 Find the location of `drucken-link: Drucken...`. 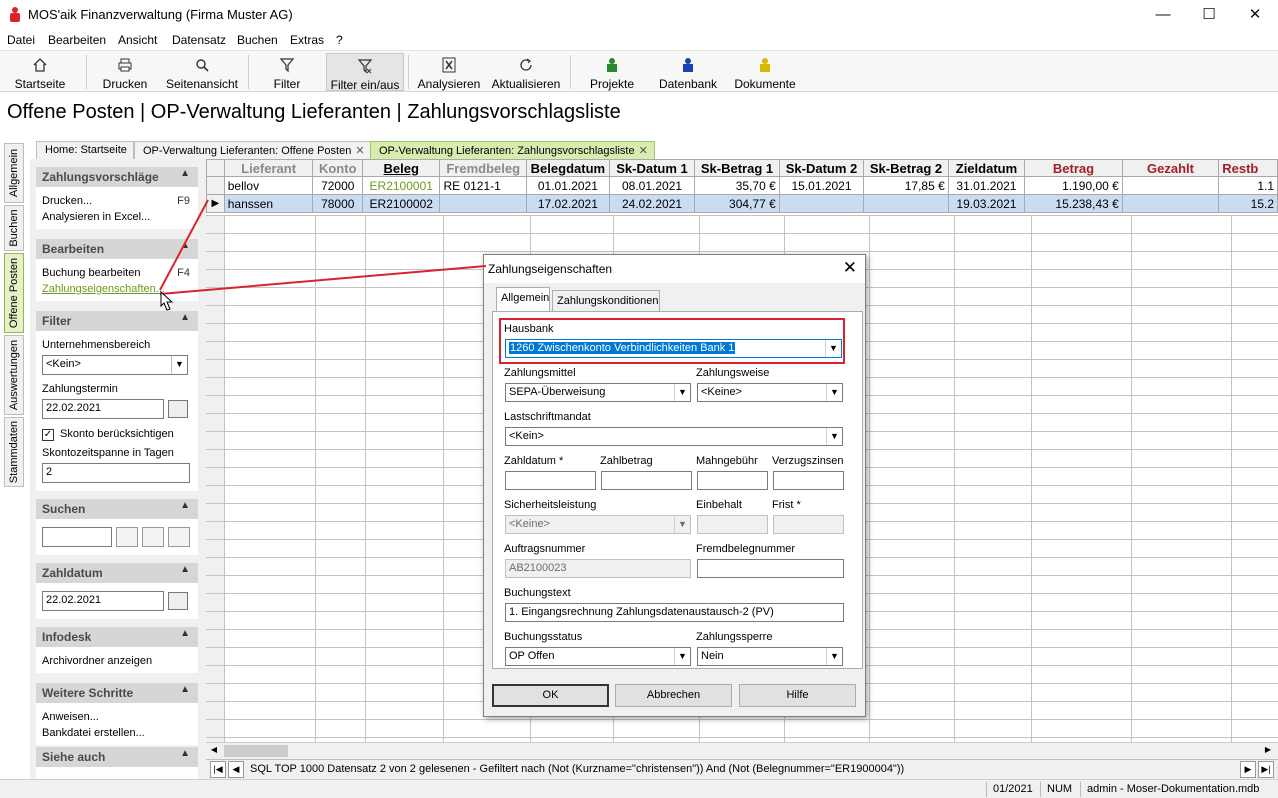

drucken-link: Drucken... is located at coordinates (67, 201).